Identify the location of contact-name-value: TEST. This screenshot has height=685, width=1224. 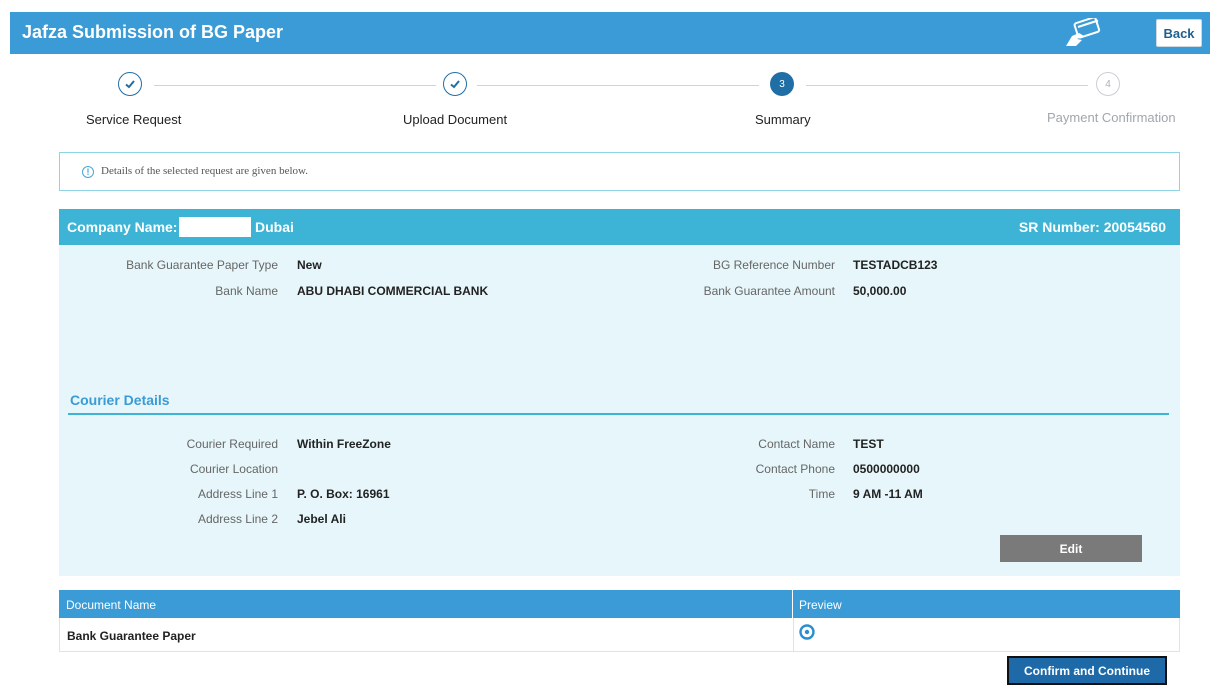
(868, 444).